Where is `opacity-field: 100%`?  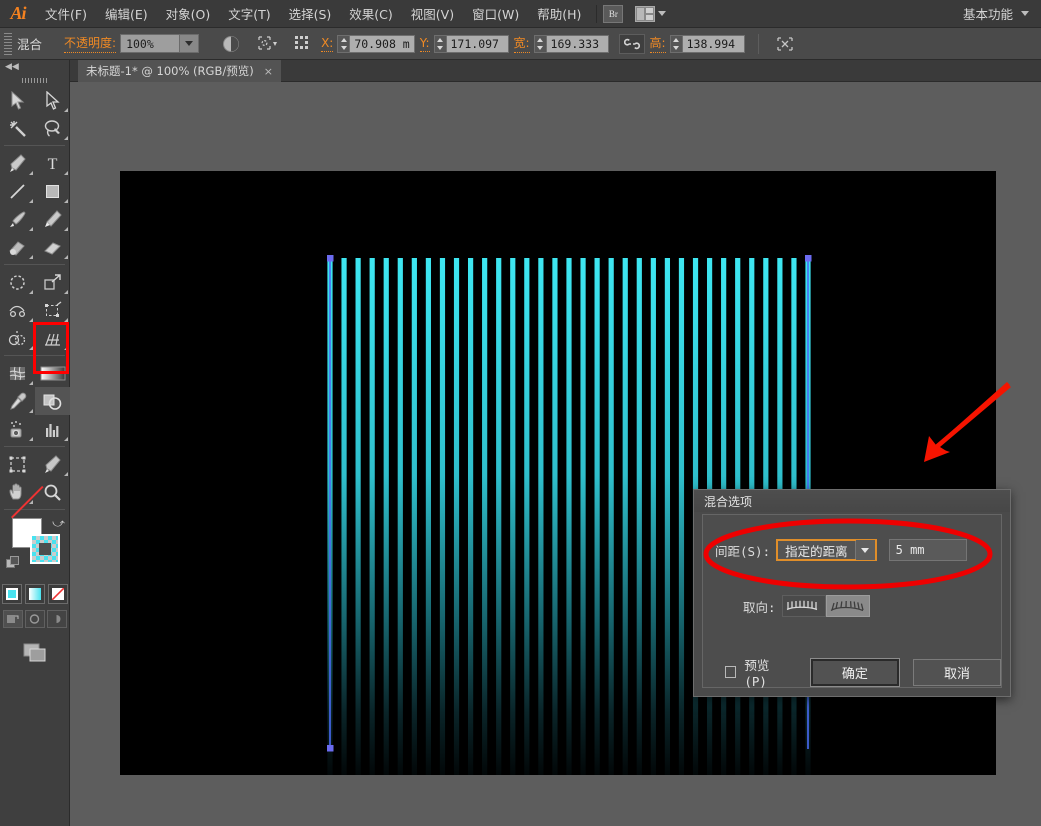 opacity-field: 100% is located at coordinates (160, 43).